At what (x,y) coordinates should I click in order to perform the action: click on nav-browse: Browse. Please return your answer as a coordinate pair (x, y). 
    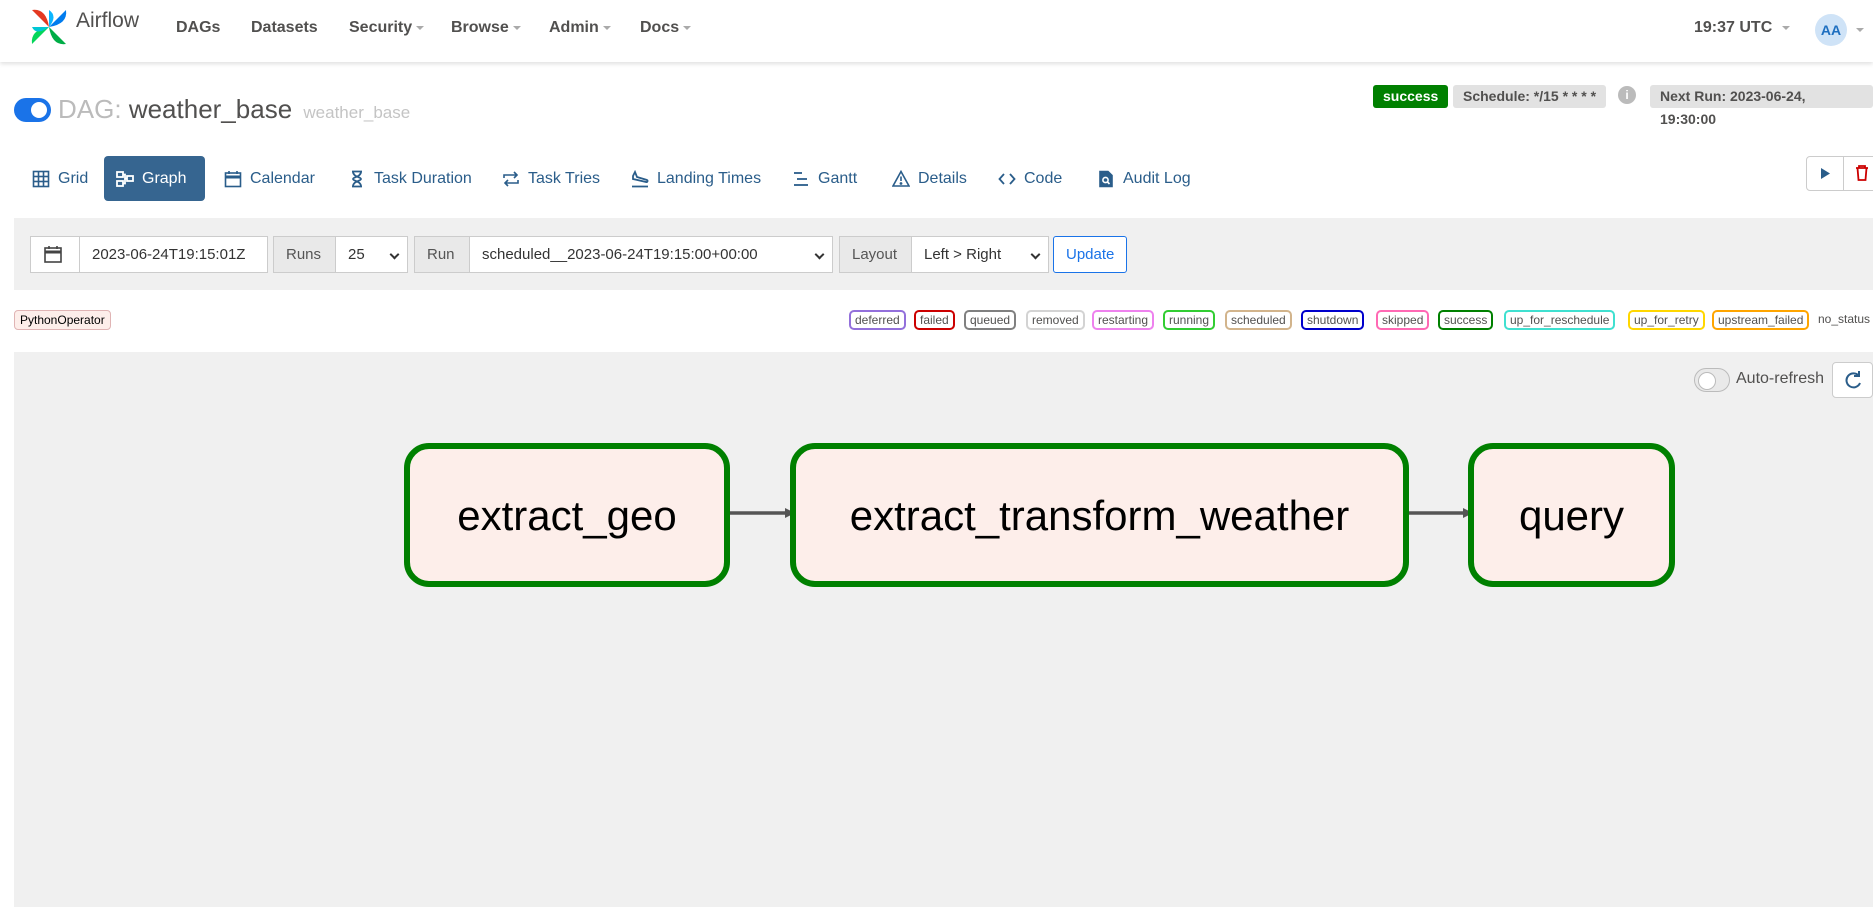
    Looking at the image, I should click on (486, 28).